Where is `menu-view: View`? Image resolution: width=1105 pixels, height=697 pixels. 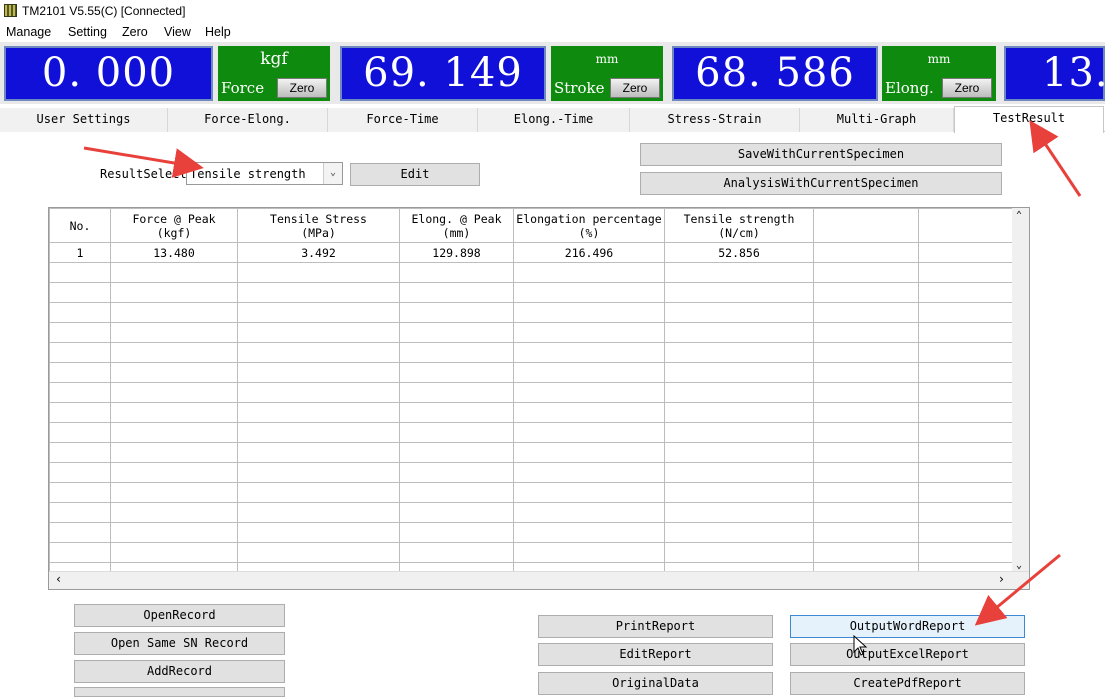
menu-view: View is located at coordinates (177, 32).